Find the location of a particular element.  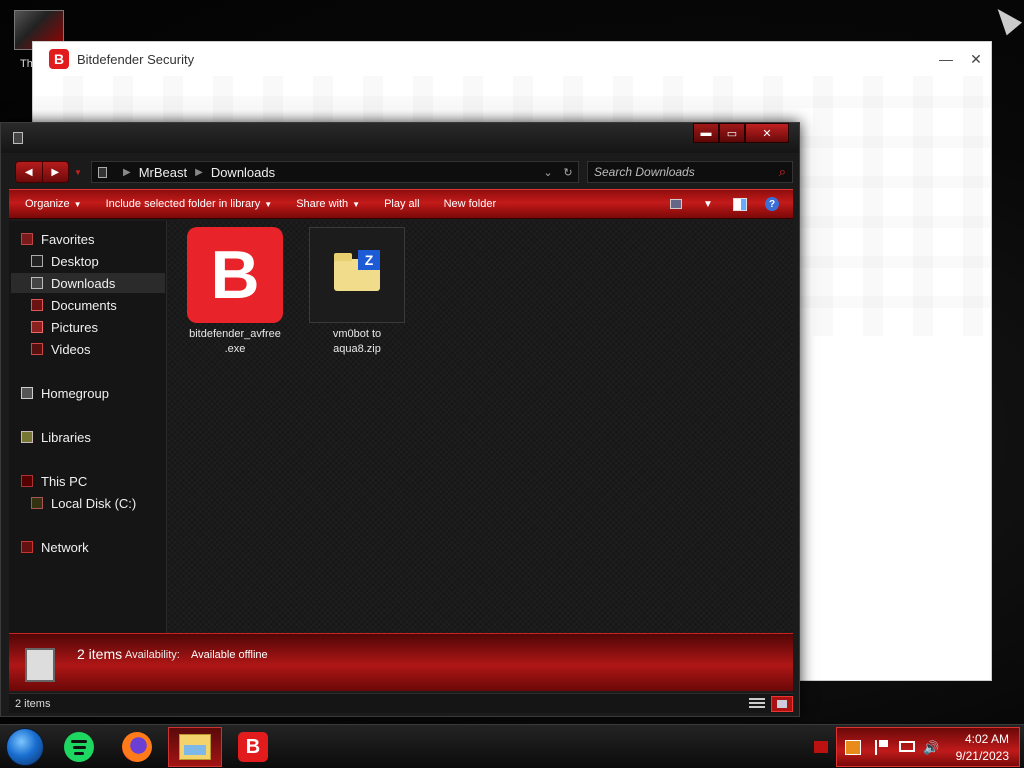

details-view-icon is located at coordinates (757, 703).